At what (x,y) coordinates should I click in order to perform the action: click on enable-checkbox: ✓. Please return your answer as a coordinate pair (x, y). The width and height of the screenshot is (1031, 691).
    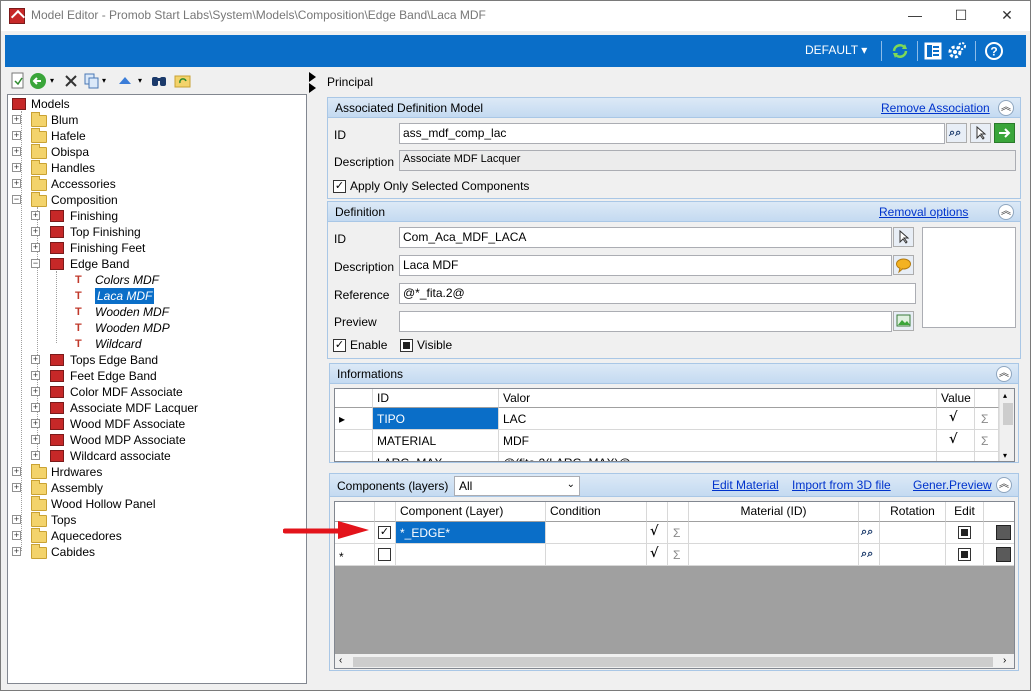
    Looking at the image, I should click on (339, 345).